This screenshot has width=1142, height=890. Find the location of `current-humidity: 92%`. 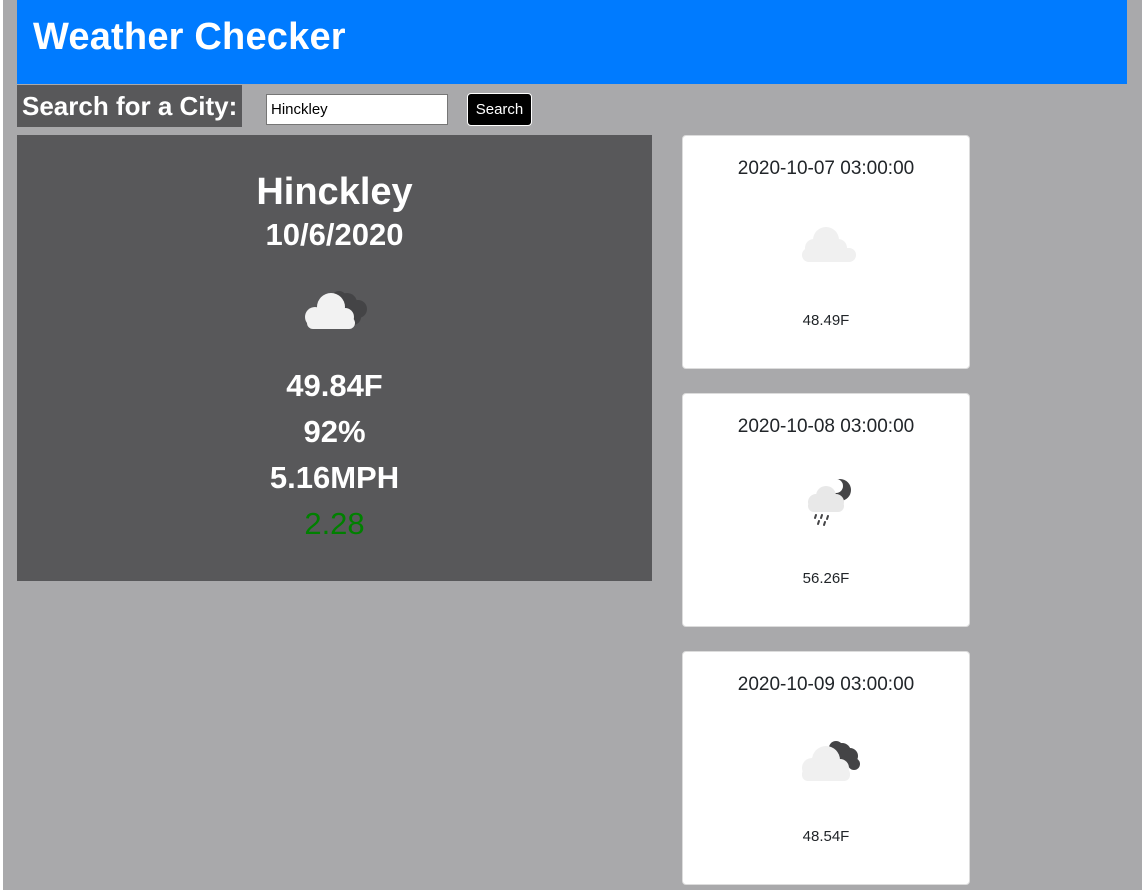

current-humidity: 92% is located at coordinates (334, 431).